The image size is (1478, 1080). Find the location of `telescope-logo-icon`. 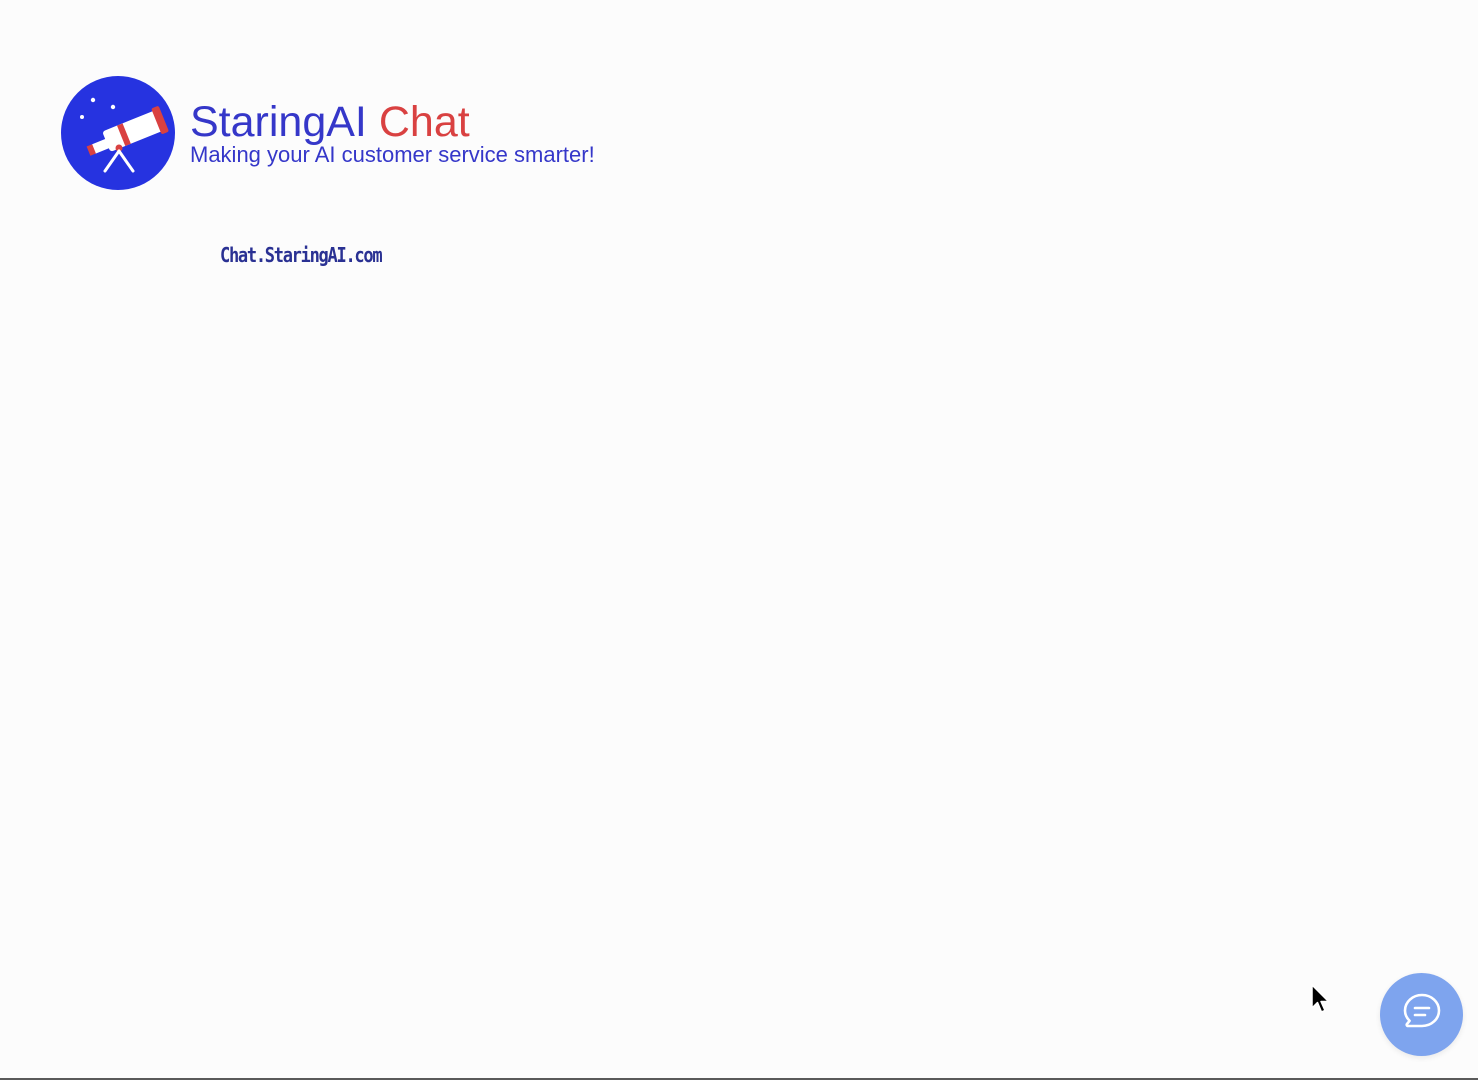

telescope-logo-icon is located at coordinates (118, 133).